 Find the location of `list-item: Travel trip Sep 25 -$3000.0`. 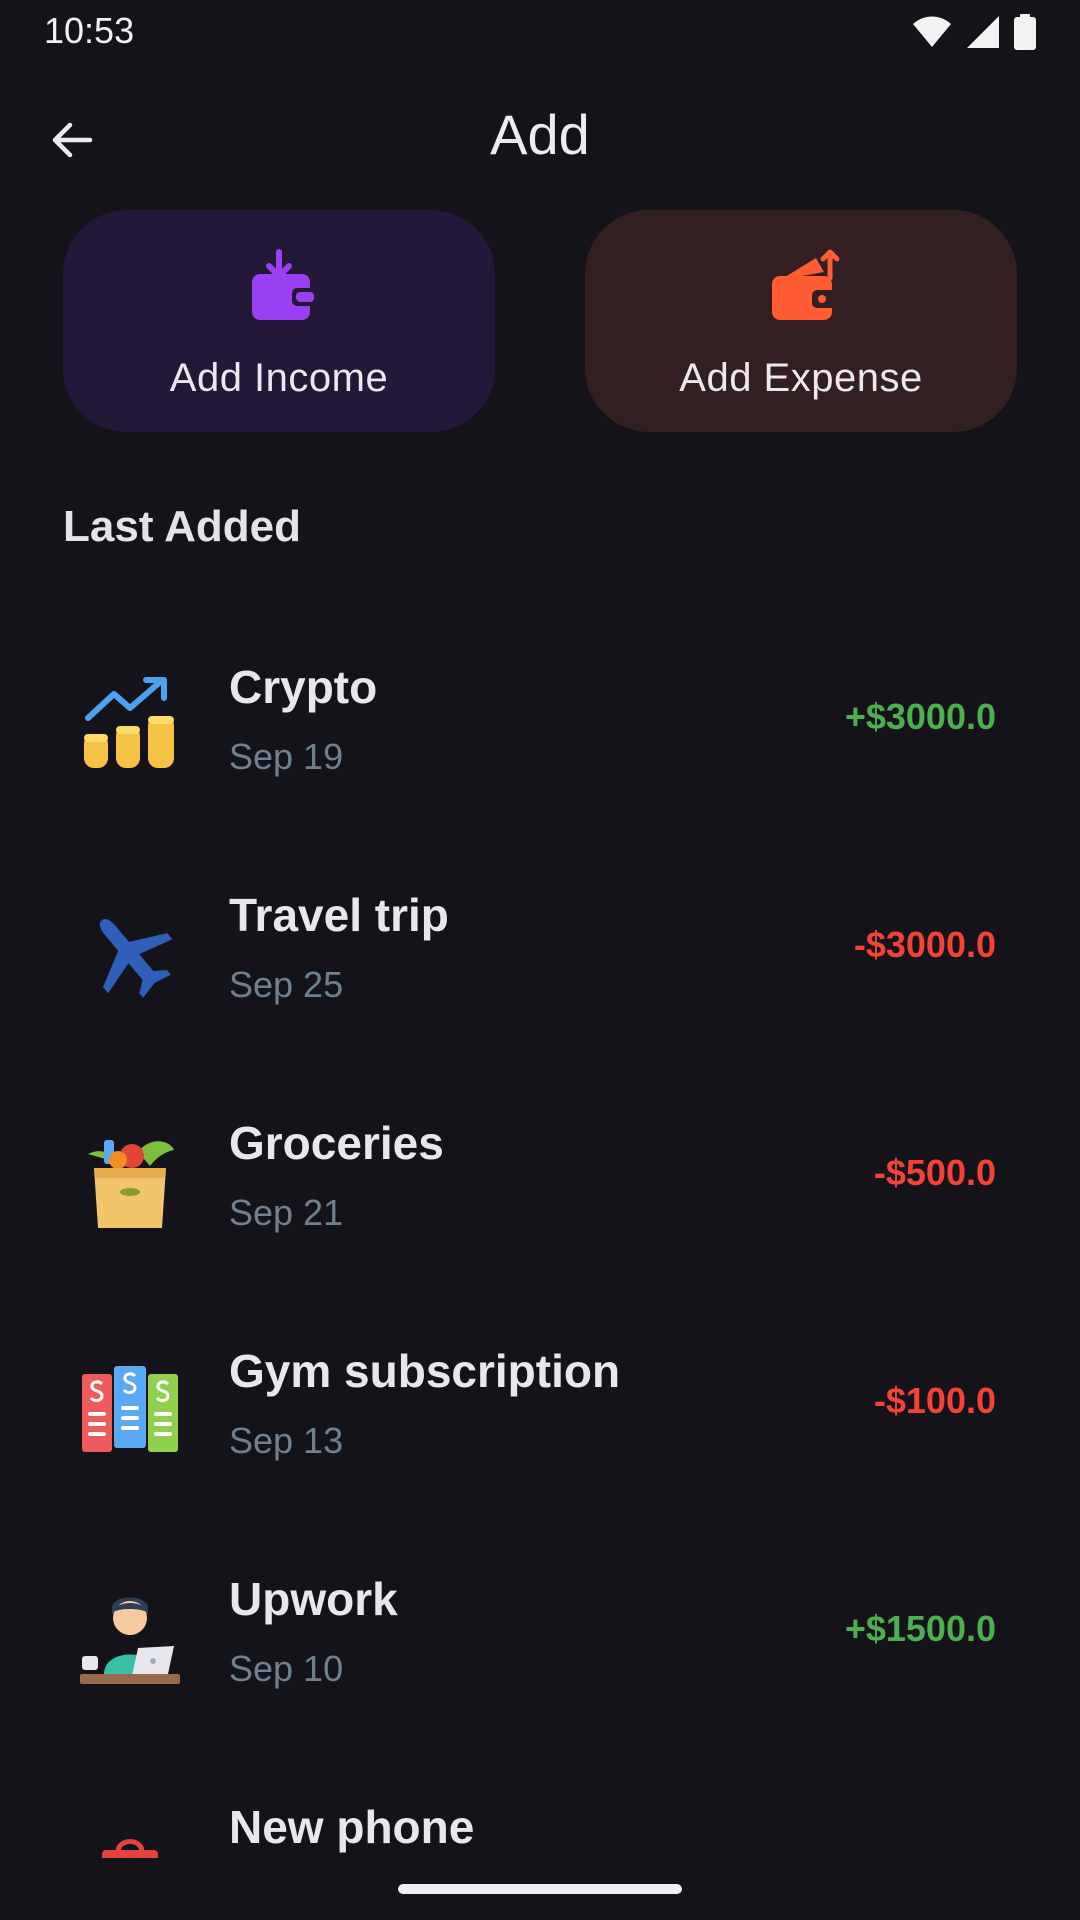

list-item: Travel trip Sep 25 -$3000.0 is located at coordinates (540, 962).